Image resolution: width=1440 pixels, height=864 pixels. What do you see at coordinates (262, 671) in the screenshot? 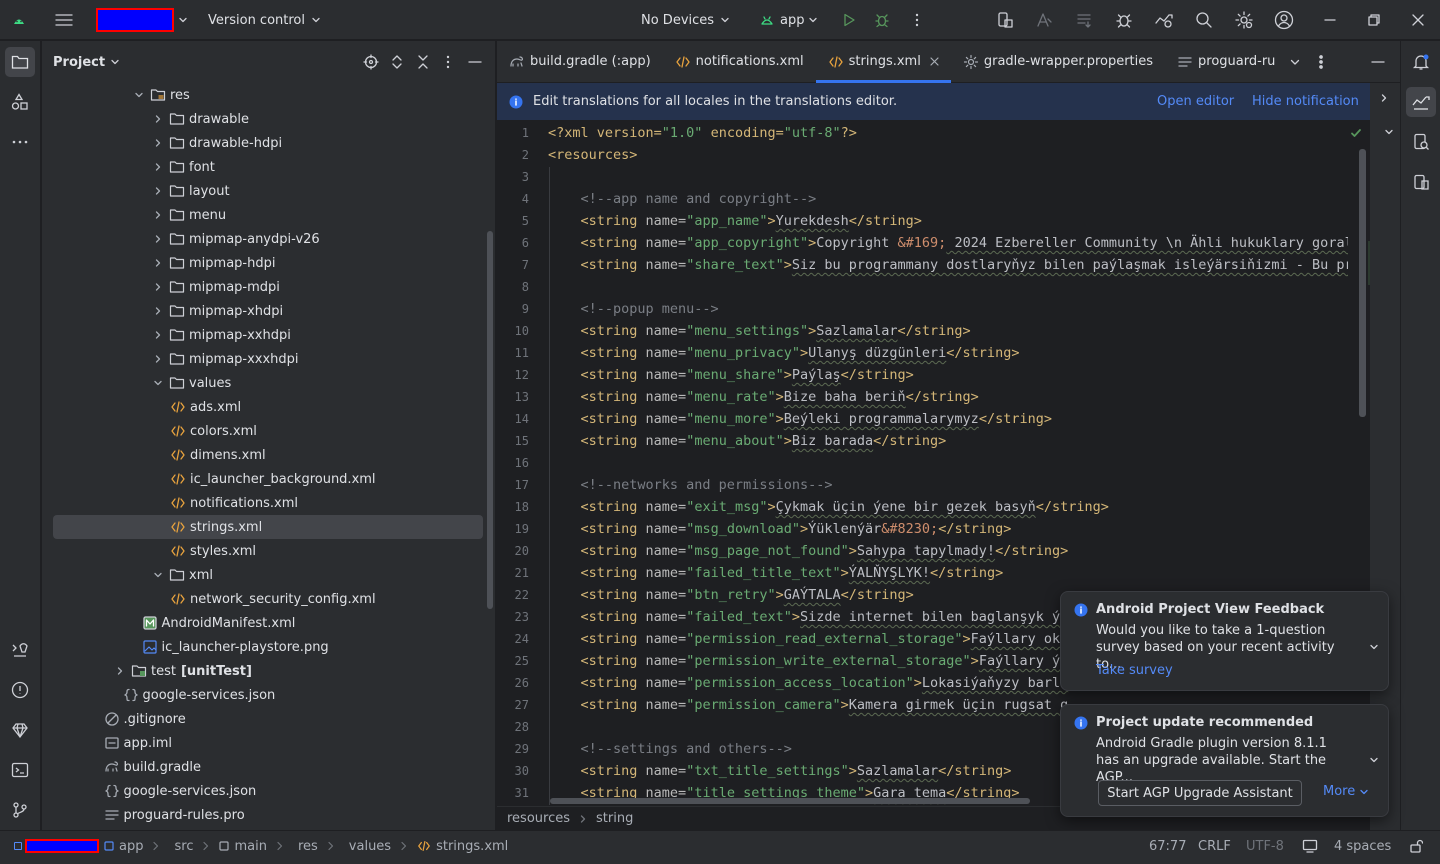
I see `tree-item: test [unitTest]` at bounding box center [262, 671].